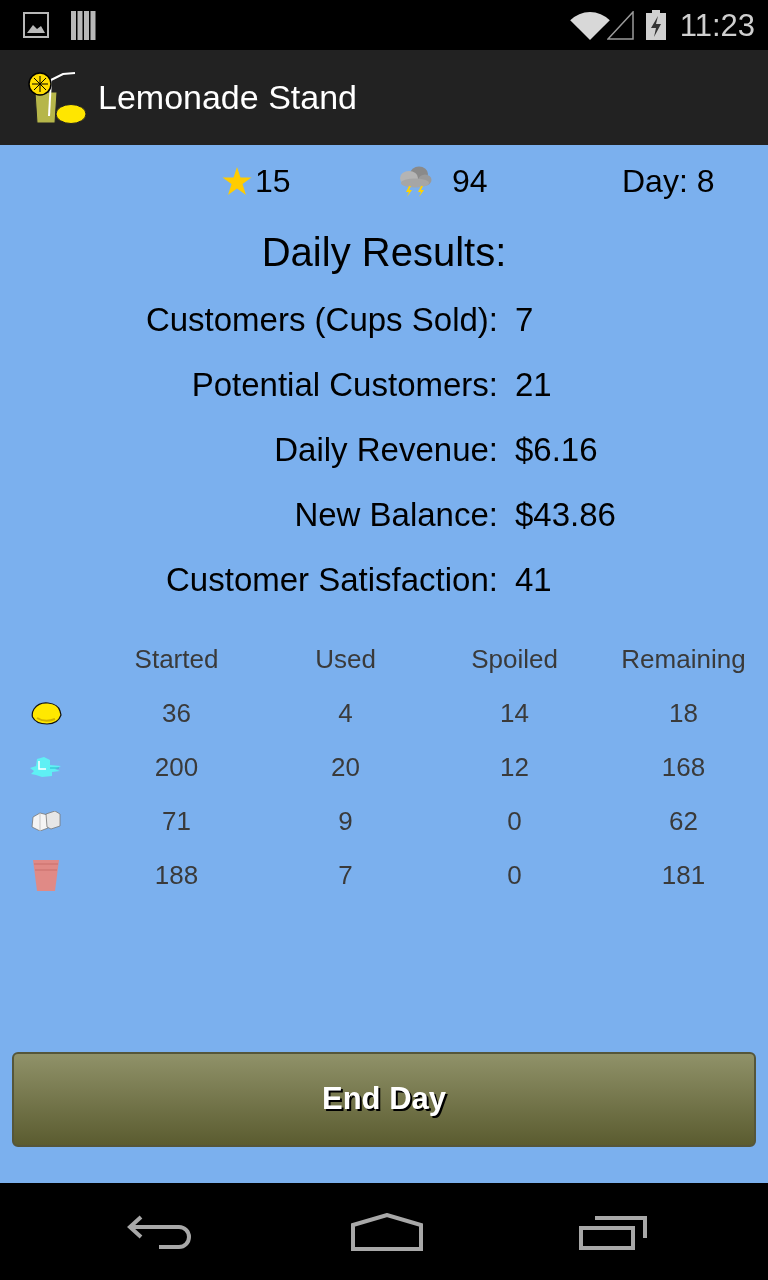 The width and height of the screenshot is (768, 1280). Describe the element at coordinates (46, 875) in the screenshot. I see `cup-icon` at that location.